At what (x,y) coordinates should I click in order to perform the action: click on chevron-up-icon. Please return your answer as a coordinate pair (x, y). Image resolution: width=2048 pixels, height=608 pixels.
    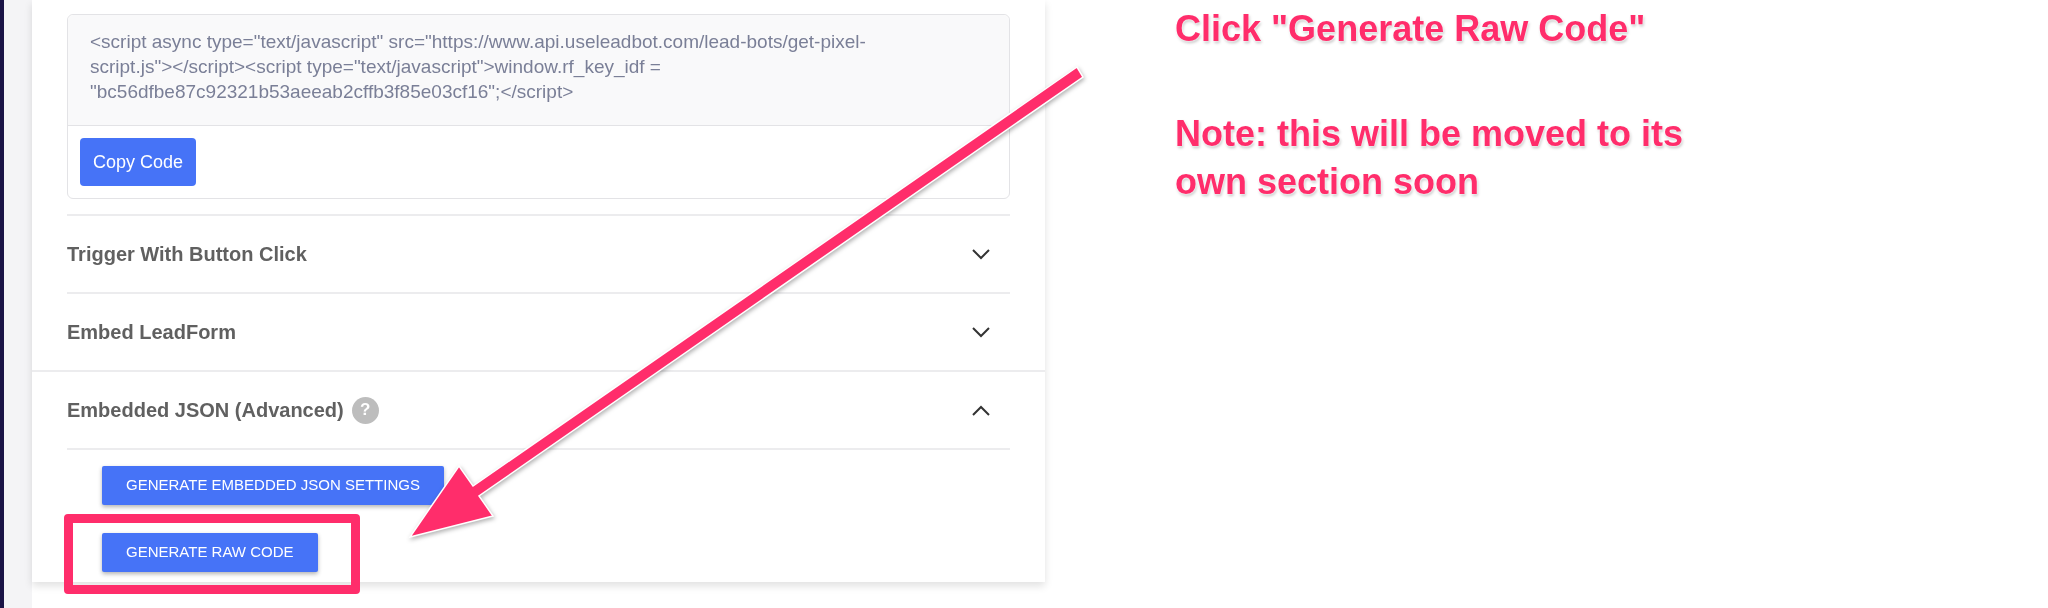
    Looking at the image, I should click on (981, 410).